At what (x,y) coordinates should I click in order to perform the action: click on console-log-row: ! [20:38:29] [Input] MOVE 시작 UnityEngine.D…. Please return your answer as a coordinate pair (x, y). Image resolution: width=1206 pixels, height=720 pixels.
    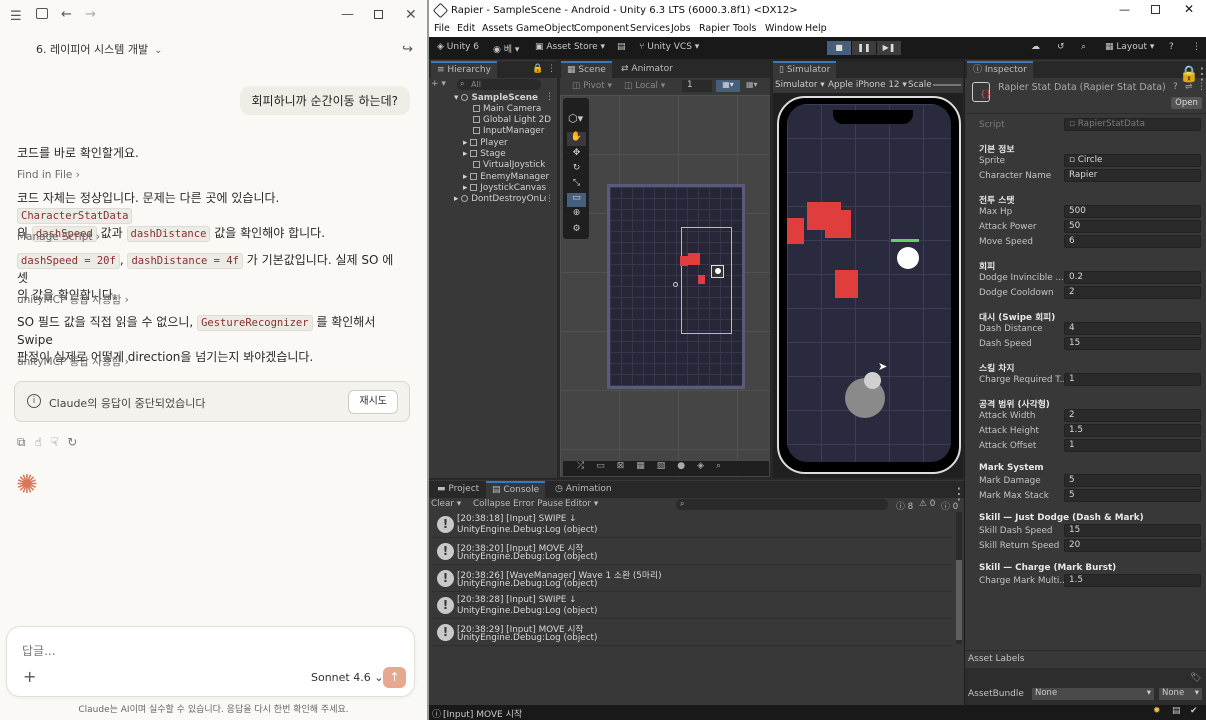
    Looking at the image, I should click on (692, 633).